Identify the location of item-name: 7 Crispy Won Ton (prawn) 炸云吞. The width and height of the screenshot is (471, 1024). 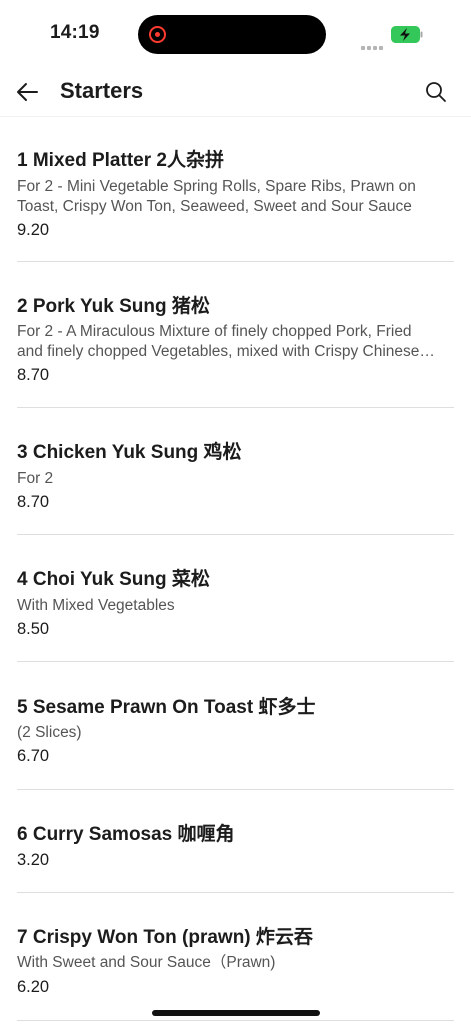
(165, 937).